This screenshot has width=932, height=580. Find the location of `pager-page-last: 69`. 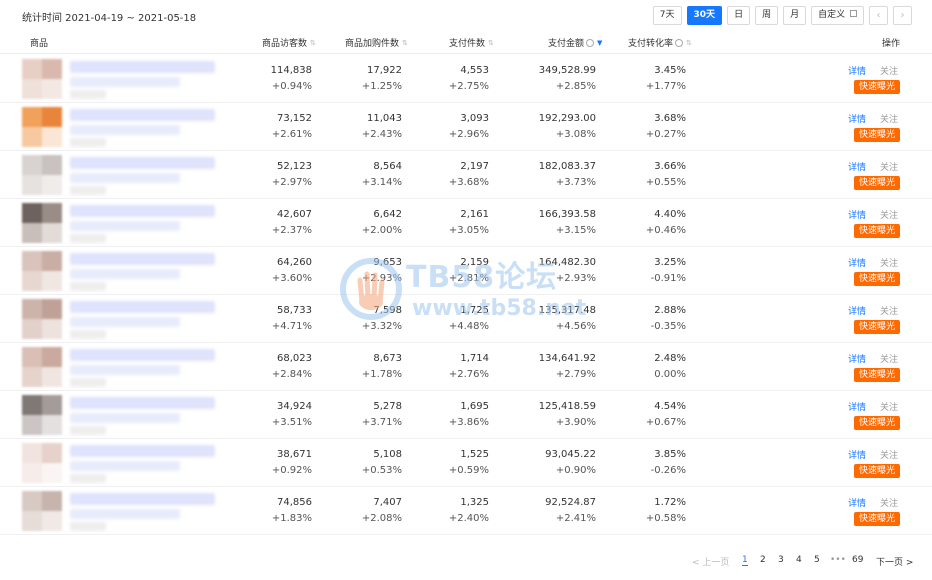

pager-page-last: 69 is located at coordinates (857, 560).